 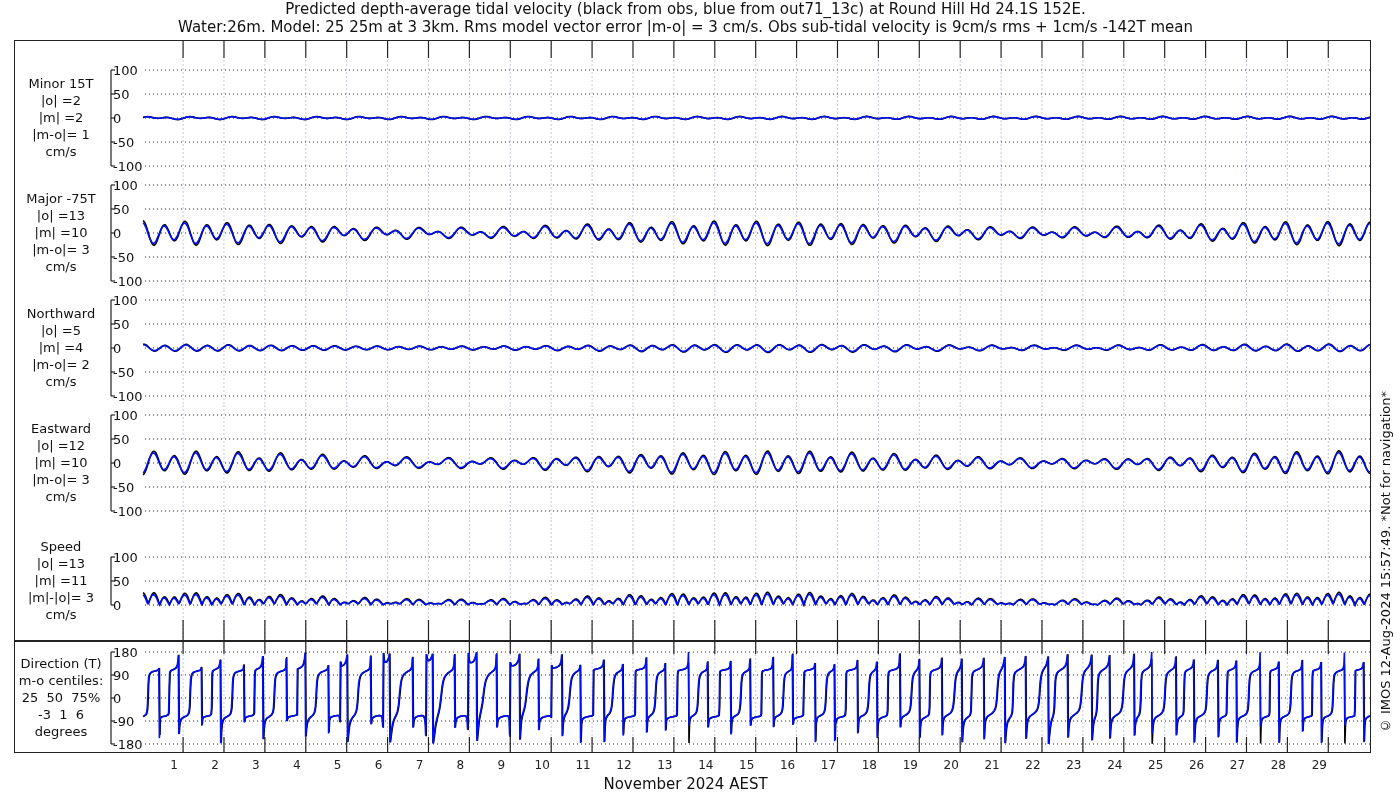 What do you see at coordinates (174, 765) in the screenshot?
I see `tick-label: 1` at bounding box center [174, 765].